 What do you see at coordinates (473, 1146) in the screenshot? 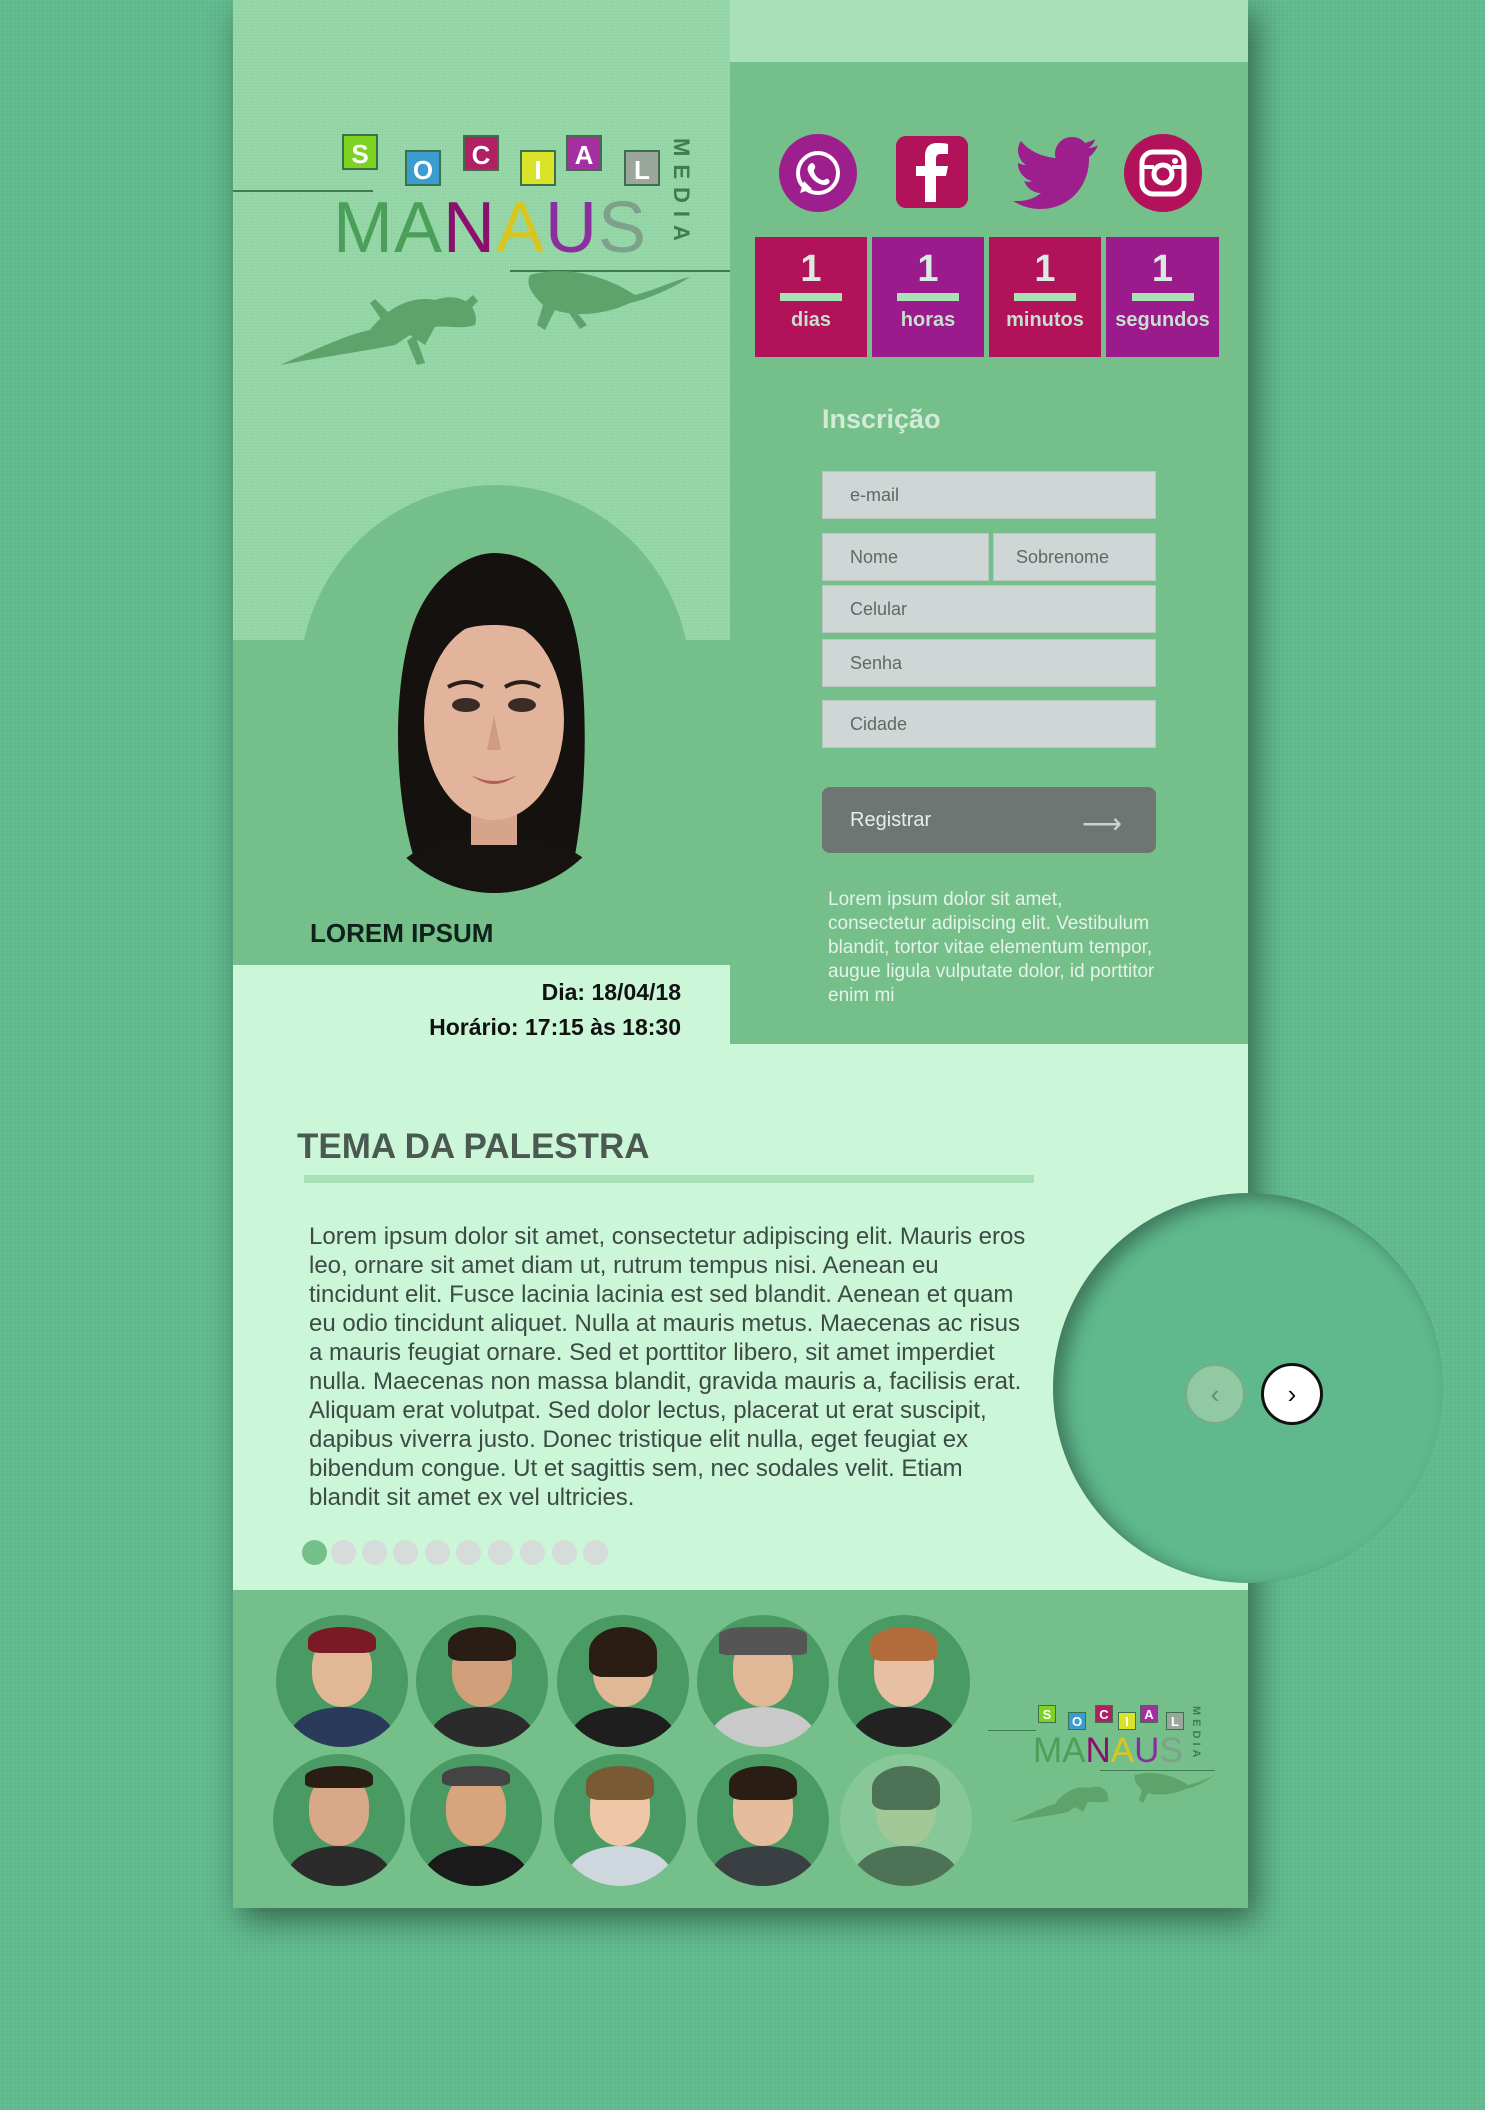
I see `topic-title: TEMA DA PALESTRA` at bounding box center [473, 1146].